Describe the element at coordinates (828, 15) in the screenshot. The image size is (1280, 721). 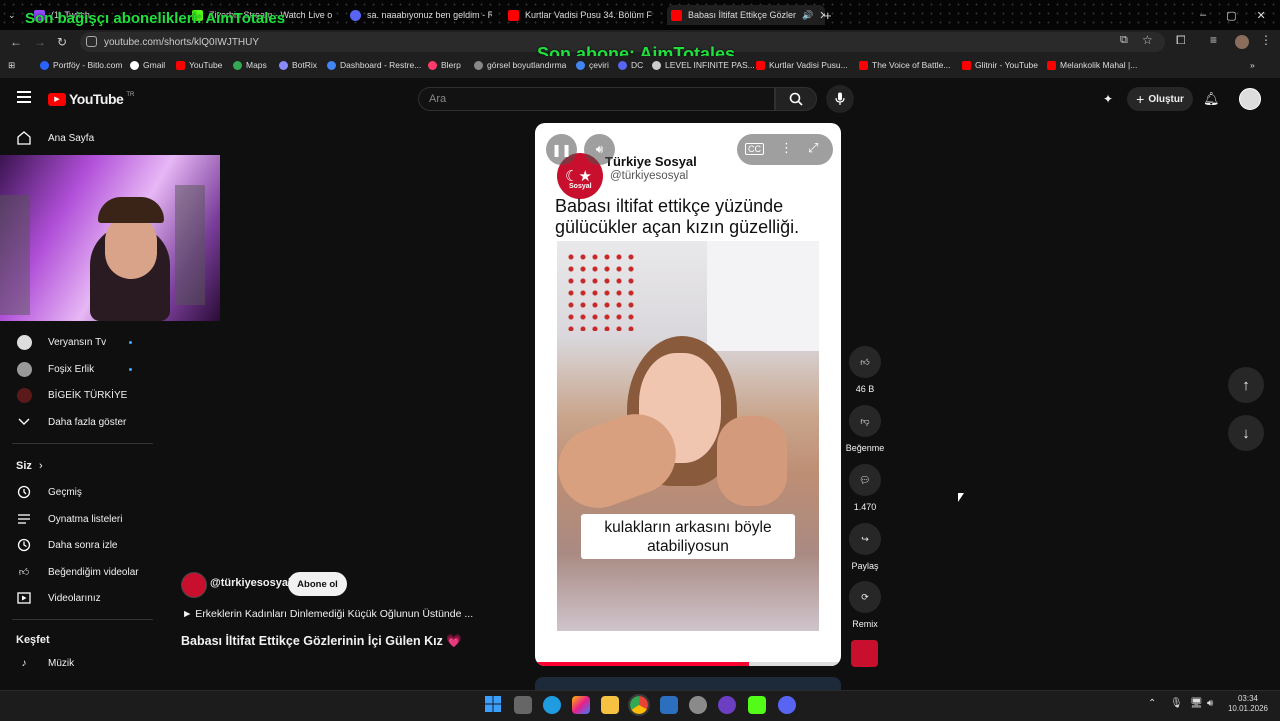
I see `new-tab-button: +` at that location.